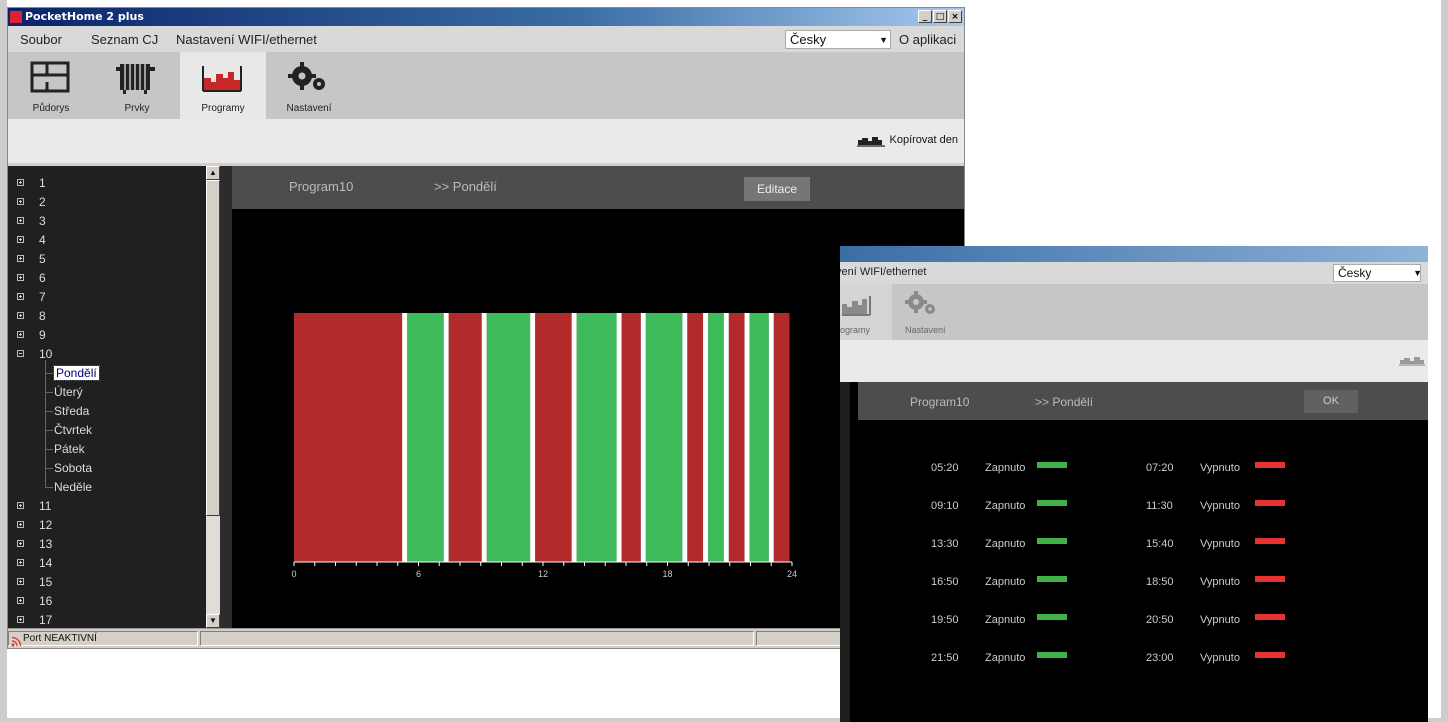 This screenshot has width=1448, height=722. What do you see at coordinates (137, 85) in the screenshot?
I see `tool-prvky: Prvky` at bounding box center [137, 85].